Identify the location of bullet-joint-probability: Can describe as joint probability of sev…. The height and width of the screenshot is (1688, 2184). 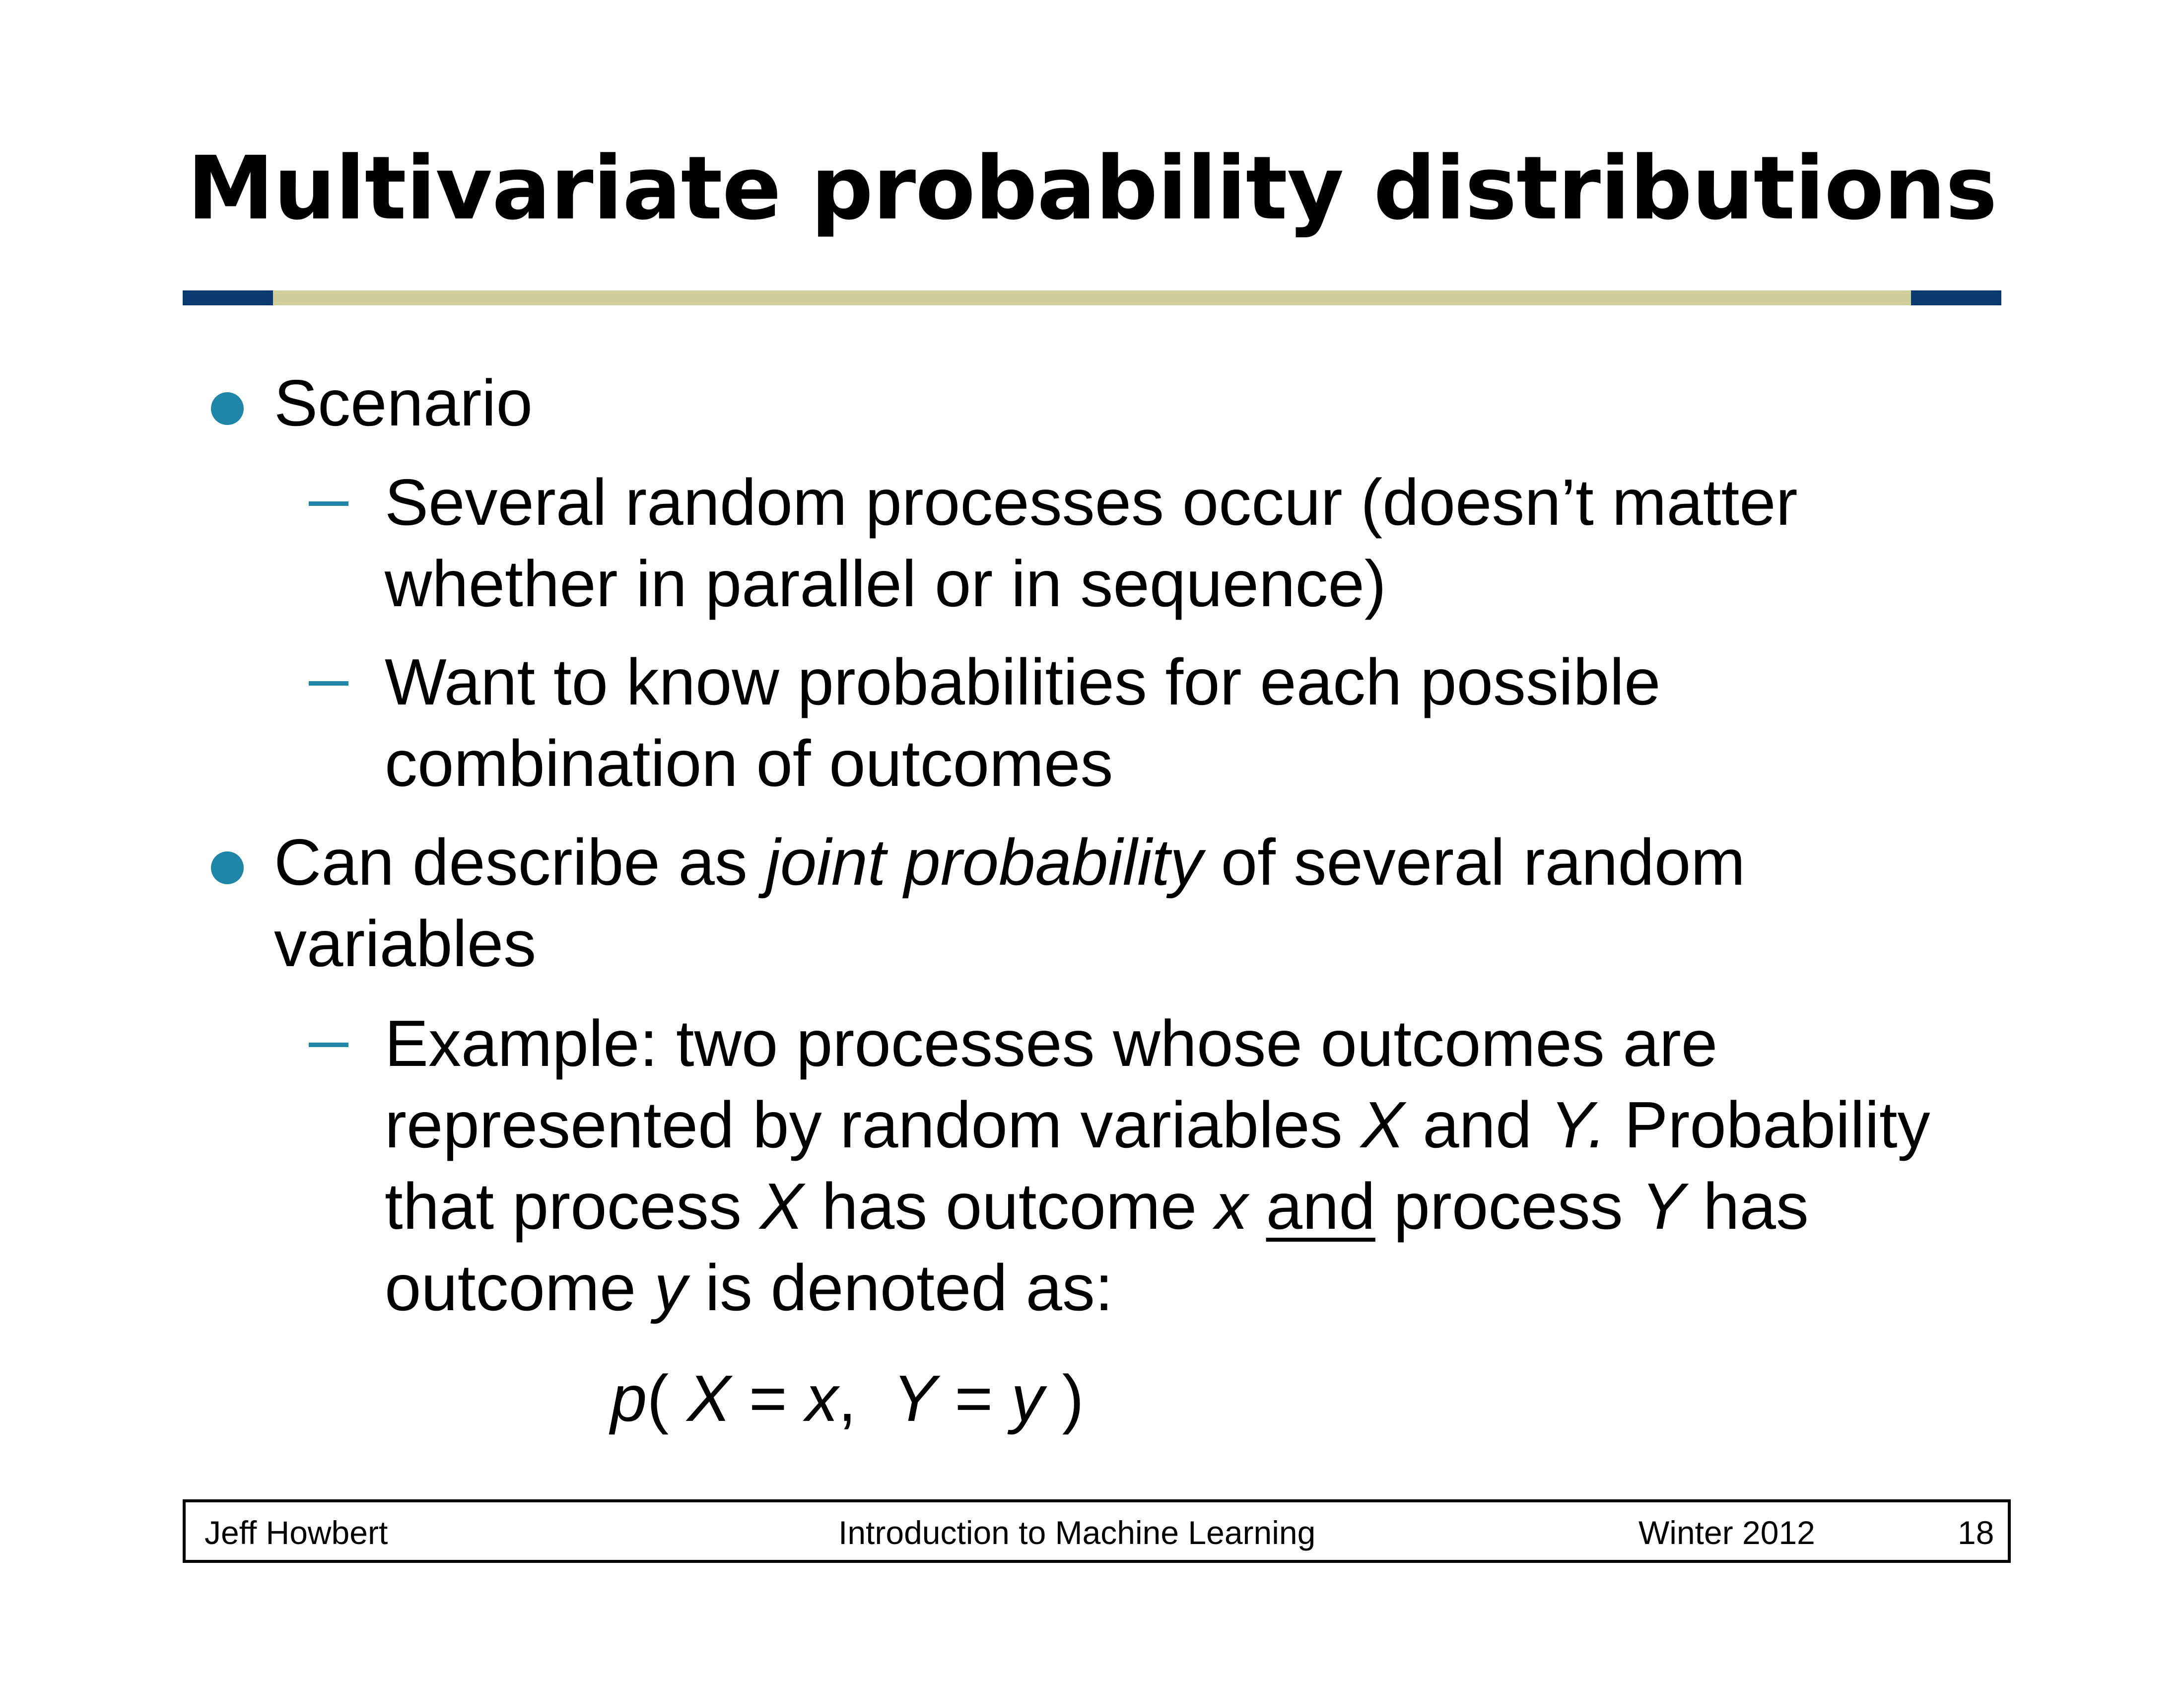
(1142, 903).